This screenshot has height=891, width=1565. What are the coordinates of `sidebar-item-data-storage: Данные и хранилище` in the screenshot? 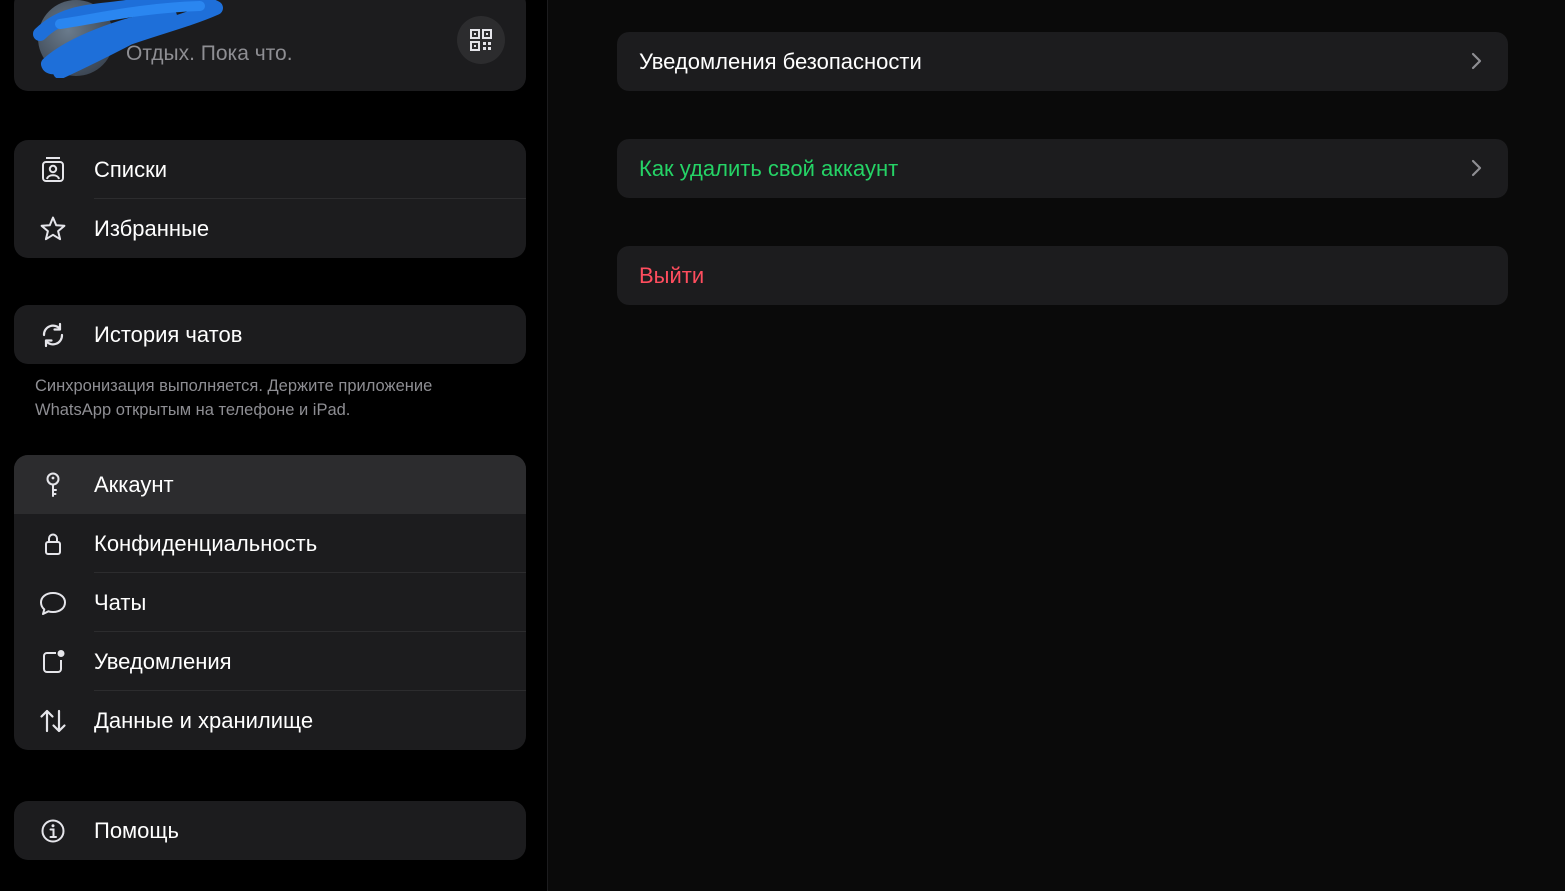 It's located at (270, 720).